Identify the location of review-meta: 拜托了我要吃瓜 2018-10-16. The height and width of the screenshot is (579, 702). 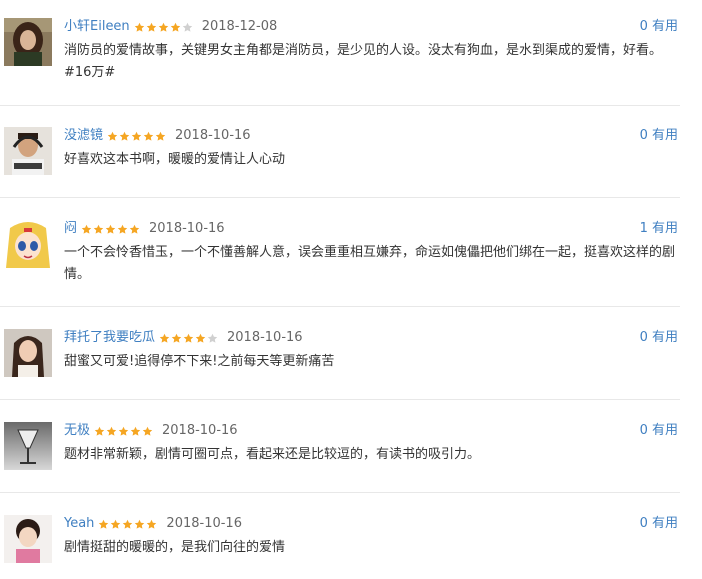
(183, 338).